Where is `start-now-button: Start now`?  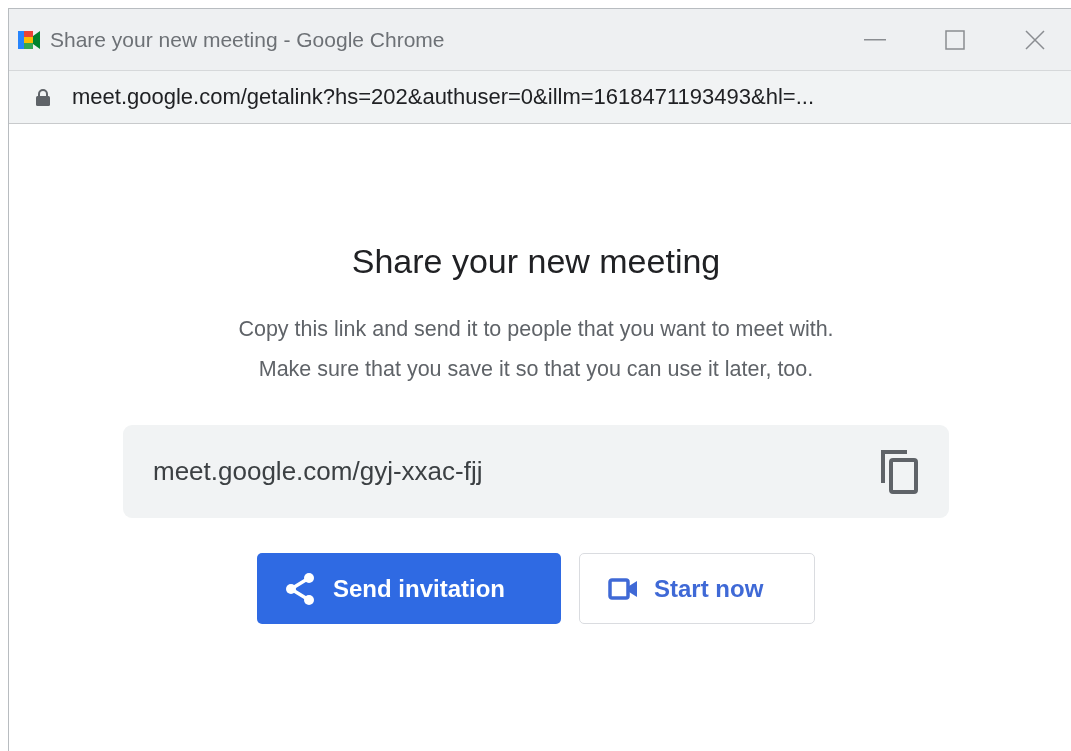 start-now-button: Start now is located at coordinates (697, 588).